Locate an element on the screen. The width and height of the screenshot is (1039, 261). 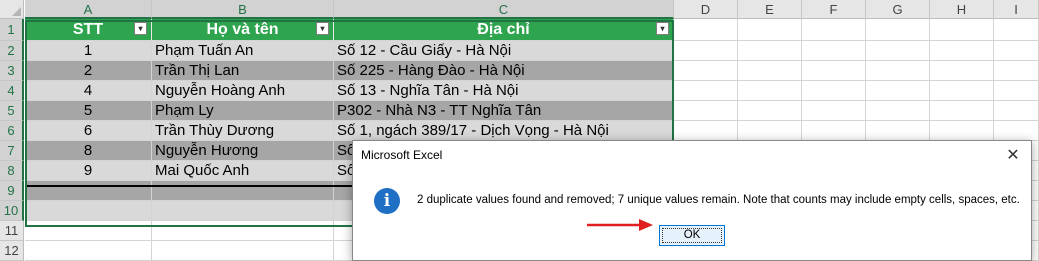
ok-button: OK is located at coordinates (692, 235).